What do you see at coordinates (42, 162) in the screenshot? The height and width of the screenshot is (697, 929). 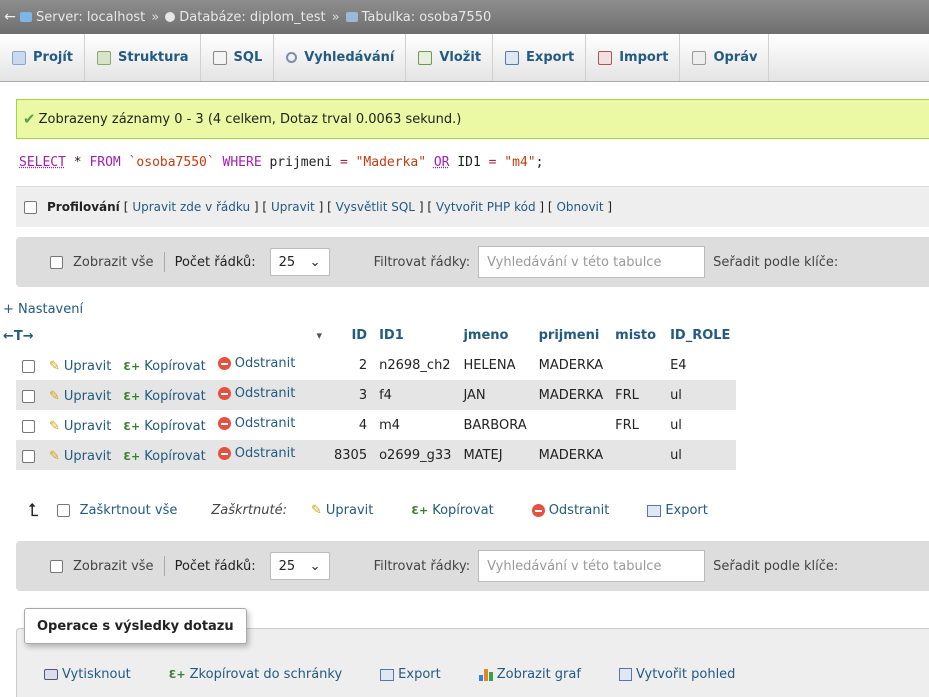 I see `sql-keyword-select: SELECT` at bounding box center [42, 162].